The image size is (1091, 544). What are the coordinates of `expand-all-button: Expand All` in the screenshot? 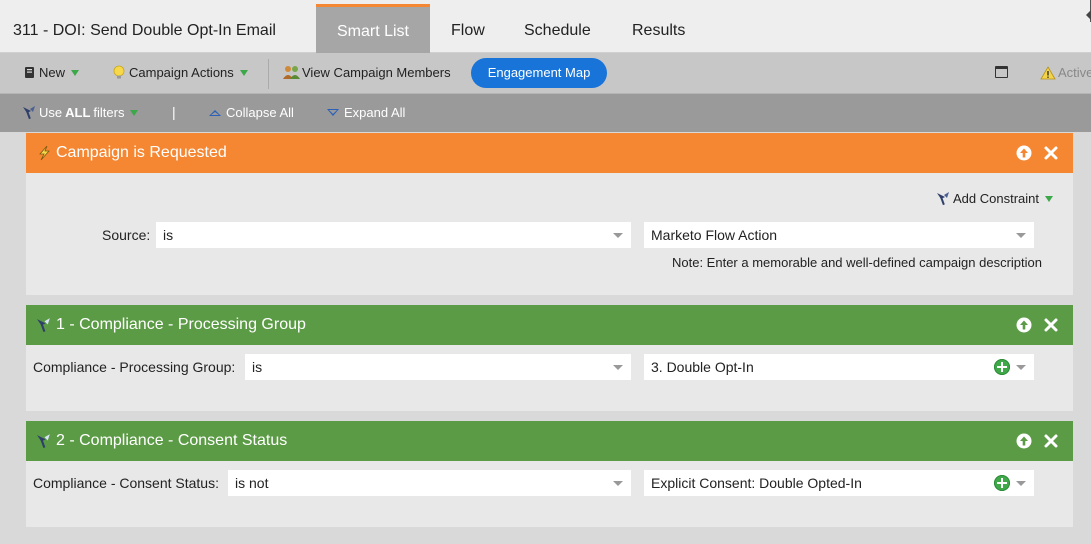 It's located at (366, 112).